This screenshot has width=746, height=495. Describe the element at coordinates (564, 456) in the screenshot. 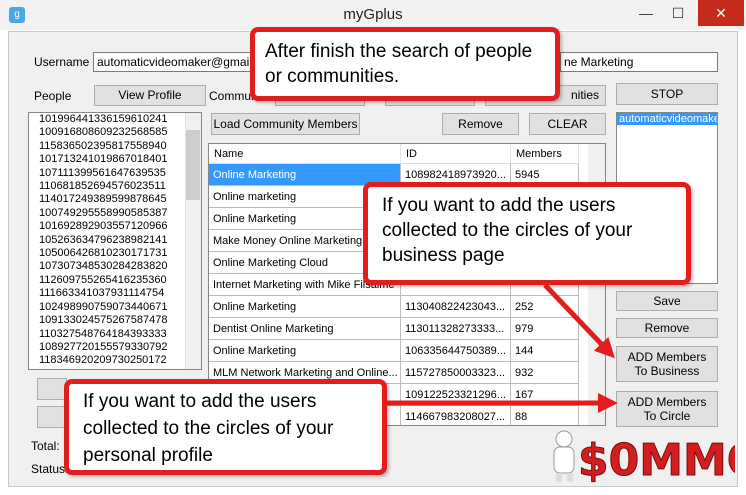

I see `mascot-icon` at that location.